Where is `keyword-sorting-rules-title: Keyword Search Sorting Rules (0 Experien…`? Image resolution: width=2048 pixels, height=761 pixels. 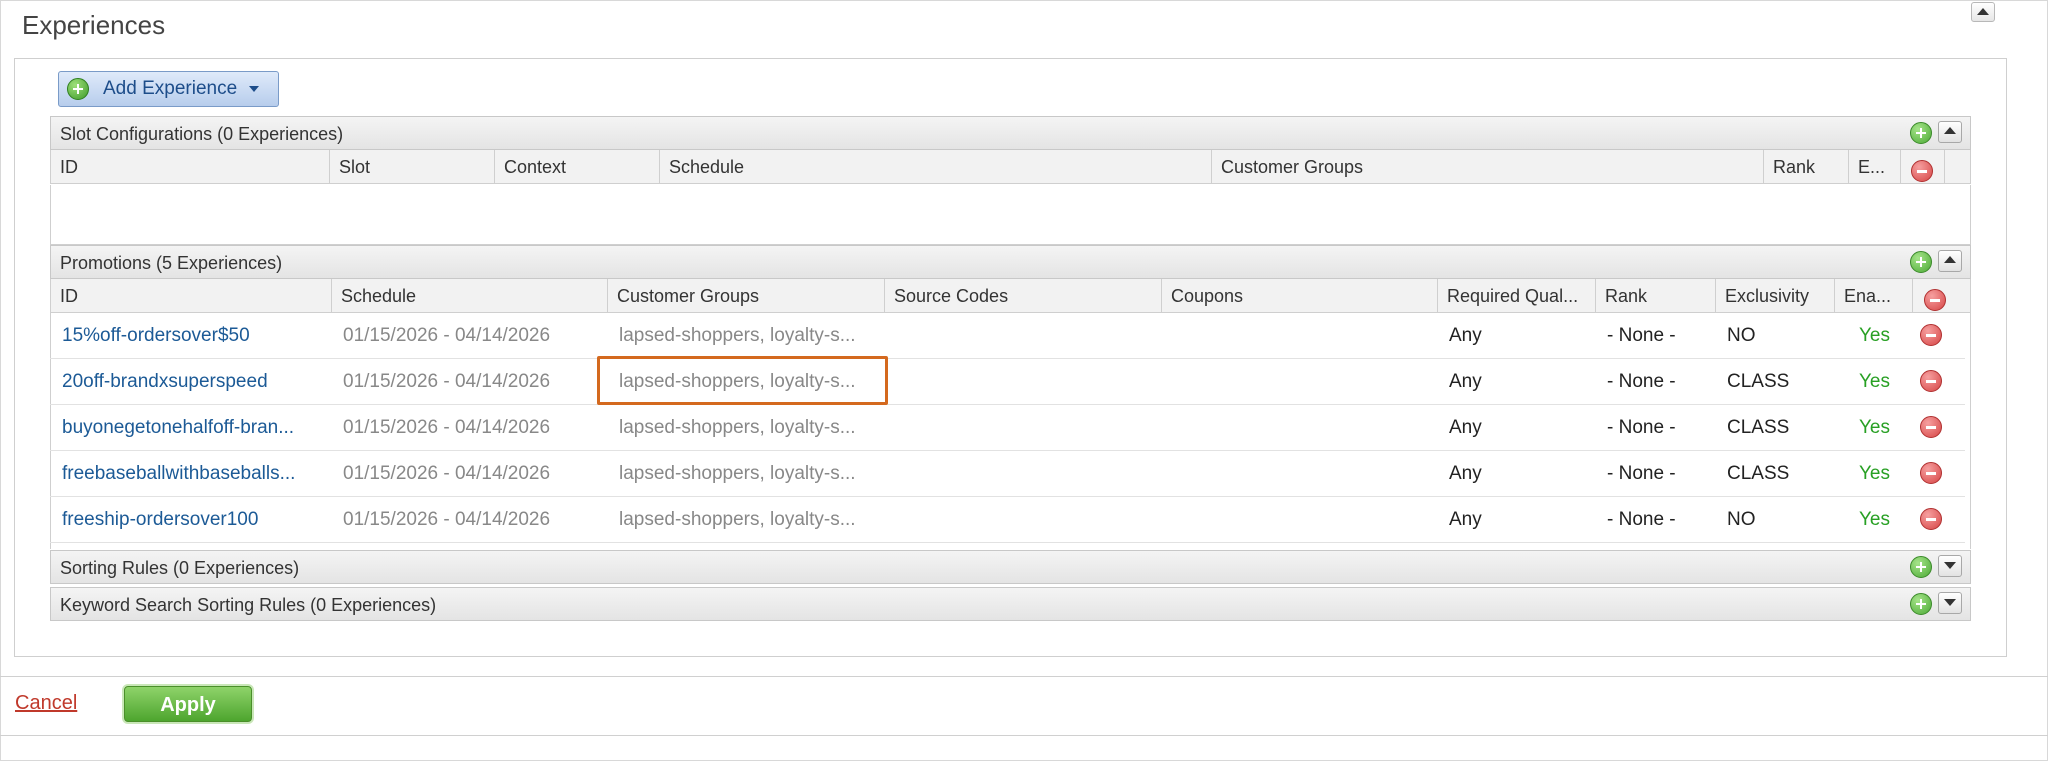
keyword-sorting-rules-title: Keyword Search Sorting Rules (0 Experien… is located at coordinates (248, 605).